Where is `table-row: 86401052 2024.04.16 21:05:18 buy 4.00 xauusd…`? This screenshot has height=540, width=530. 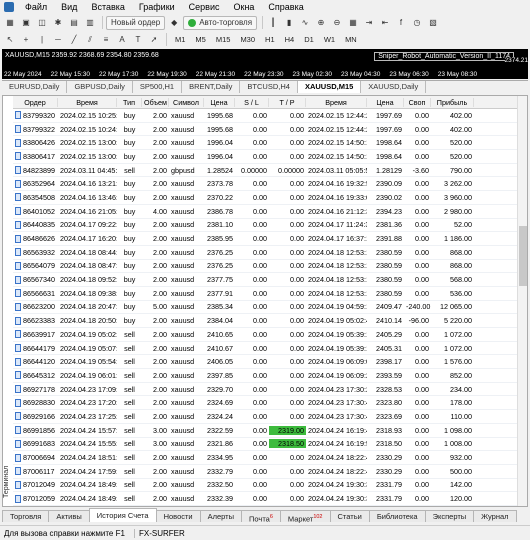 table-row: 86401052 2024.04.16 21:05:18 buy 4.00 xauusd… is located at coordinates (265, 212).